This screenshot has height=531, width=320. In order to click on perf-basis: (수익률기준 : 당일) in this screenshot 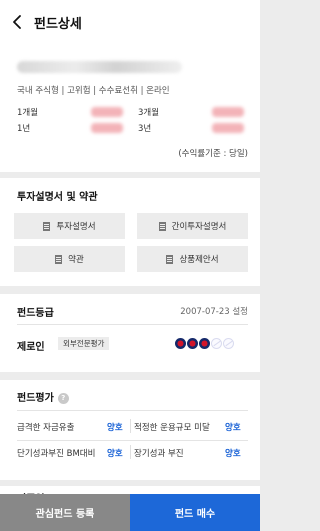, I will do `click(213, 154)`.